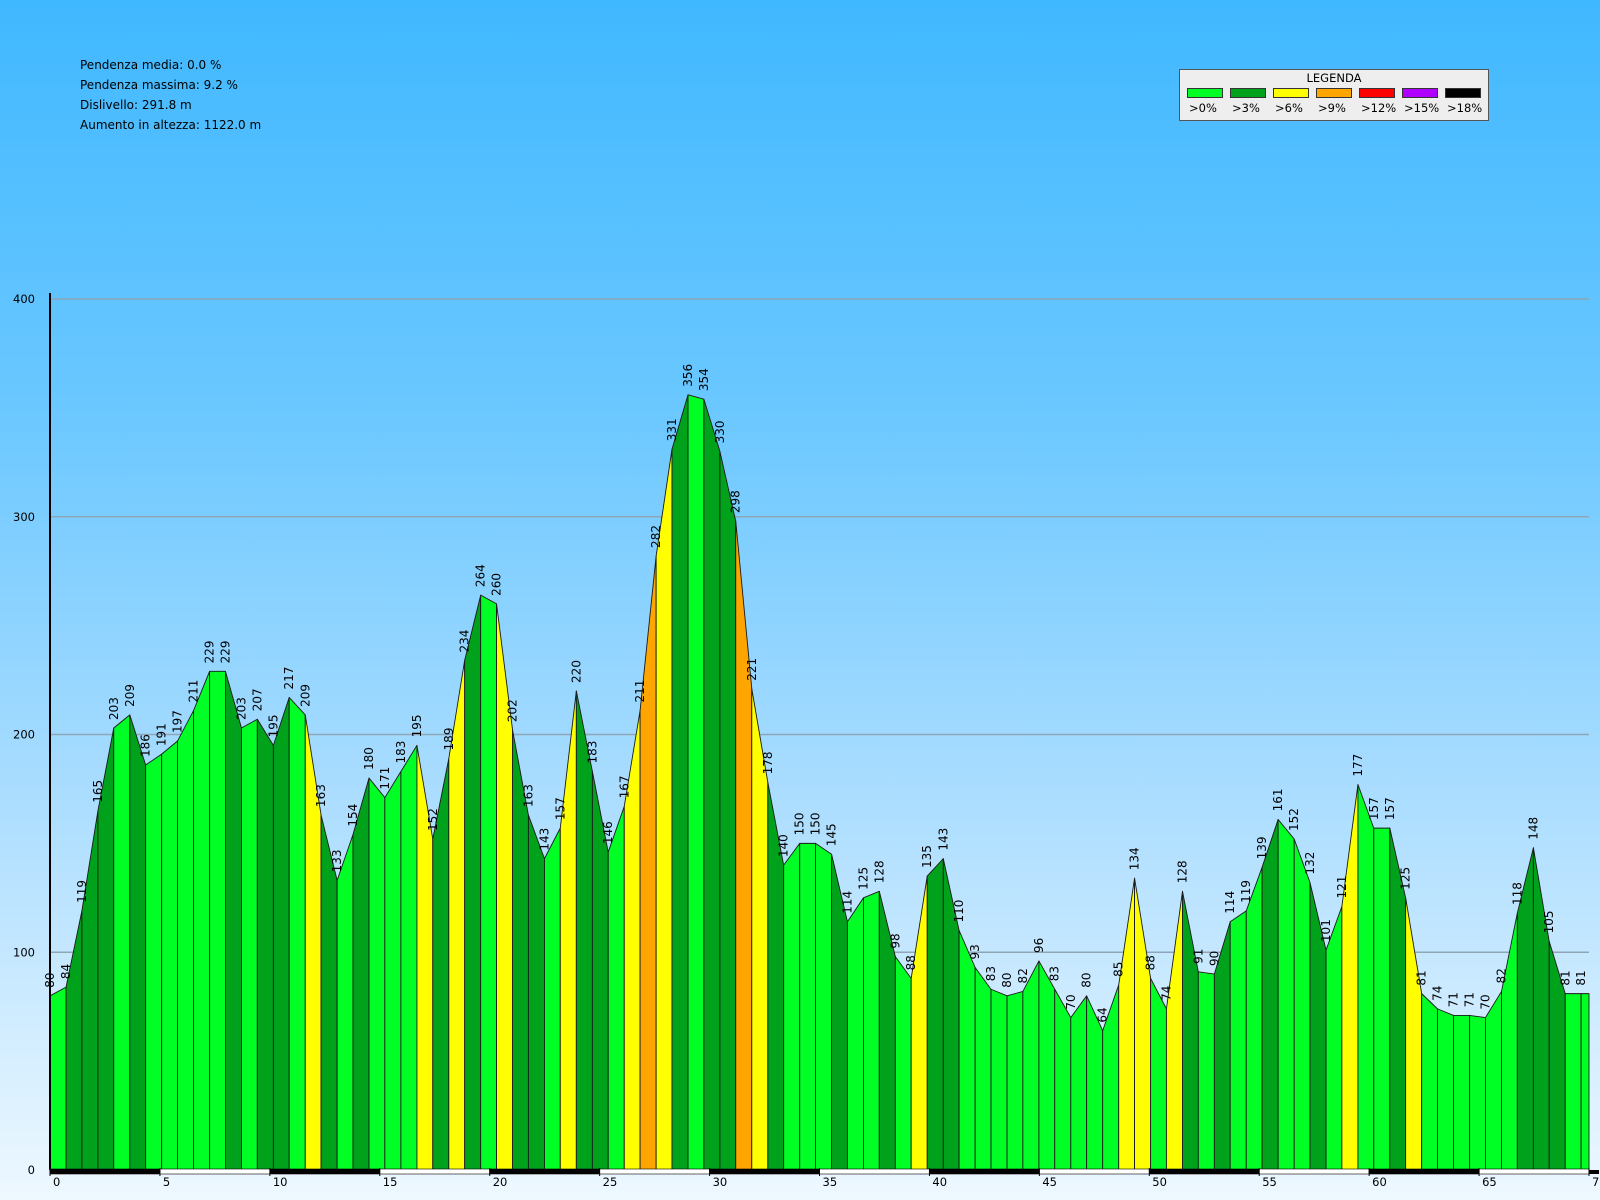 This screenshot has height=1200, width=1600. Describe the element at coordinates (1326, 930) in the screenshot. I see `elevation-label: 101` at that location.